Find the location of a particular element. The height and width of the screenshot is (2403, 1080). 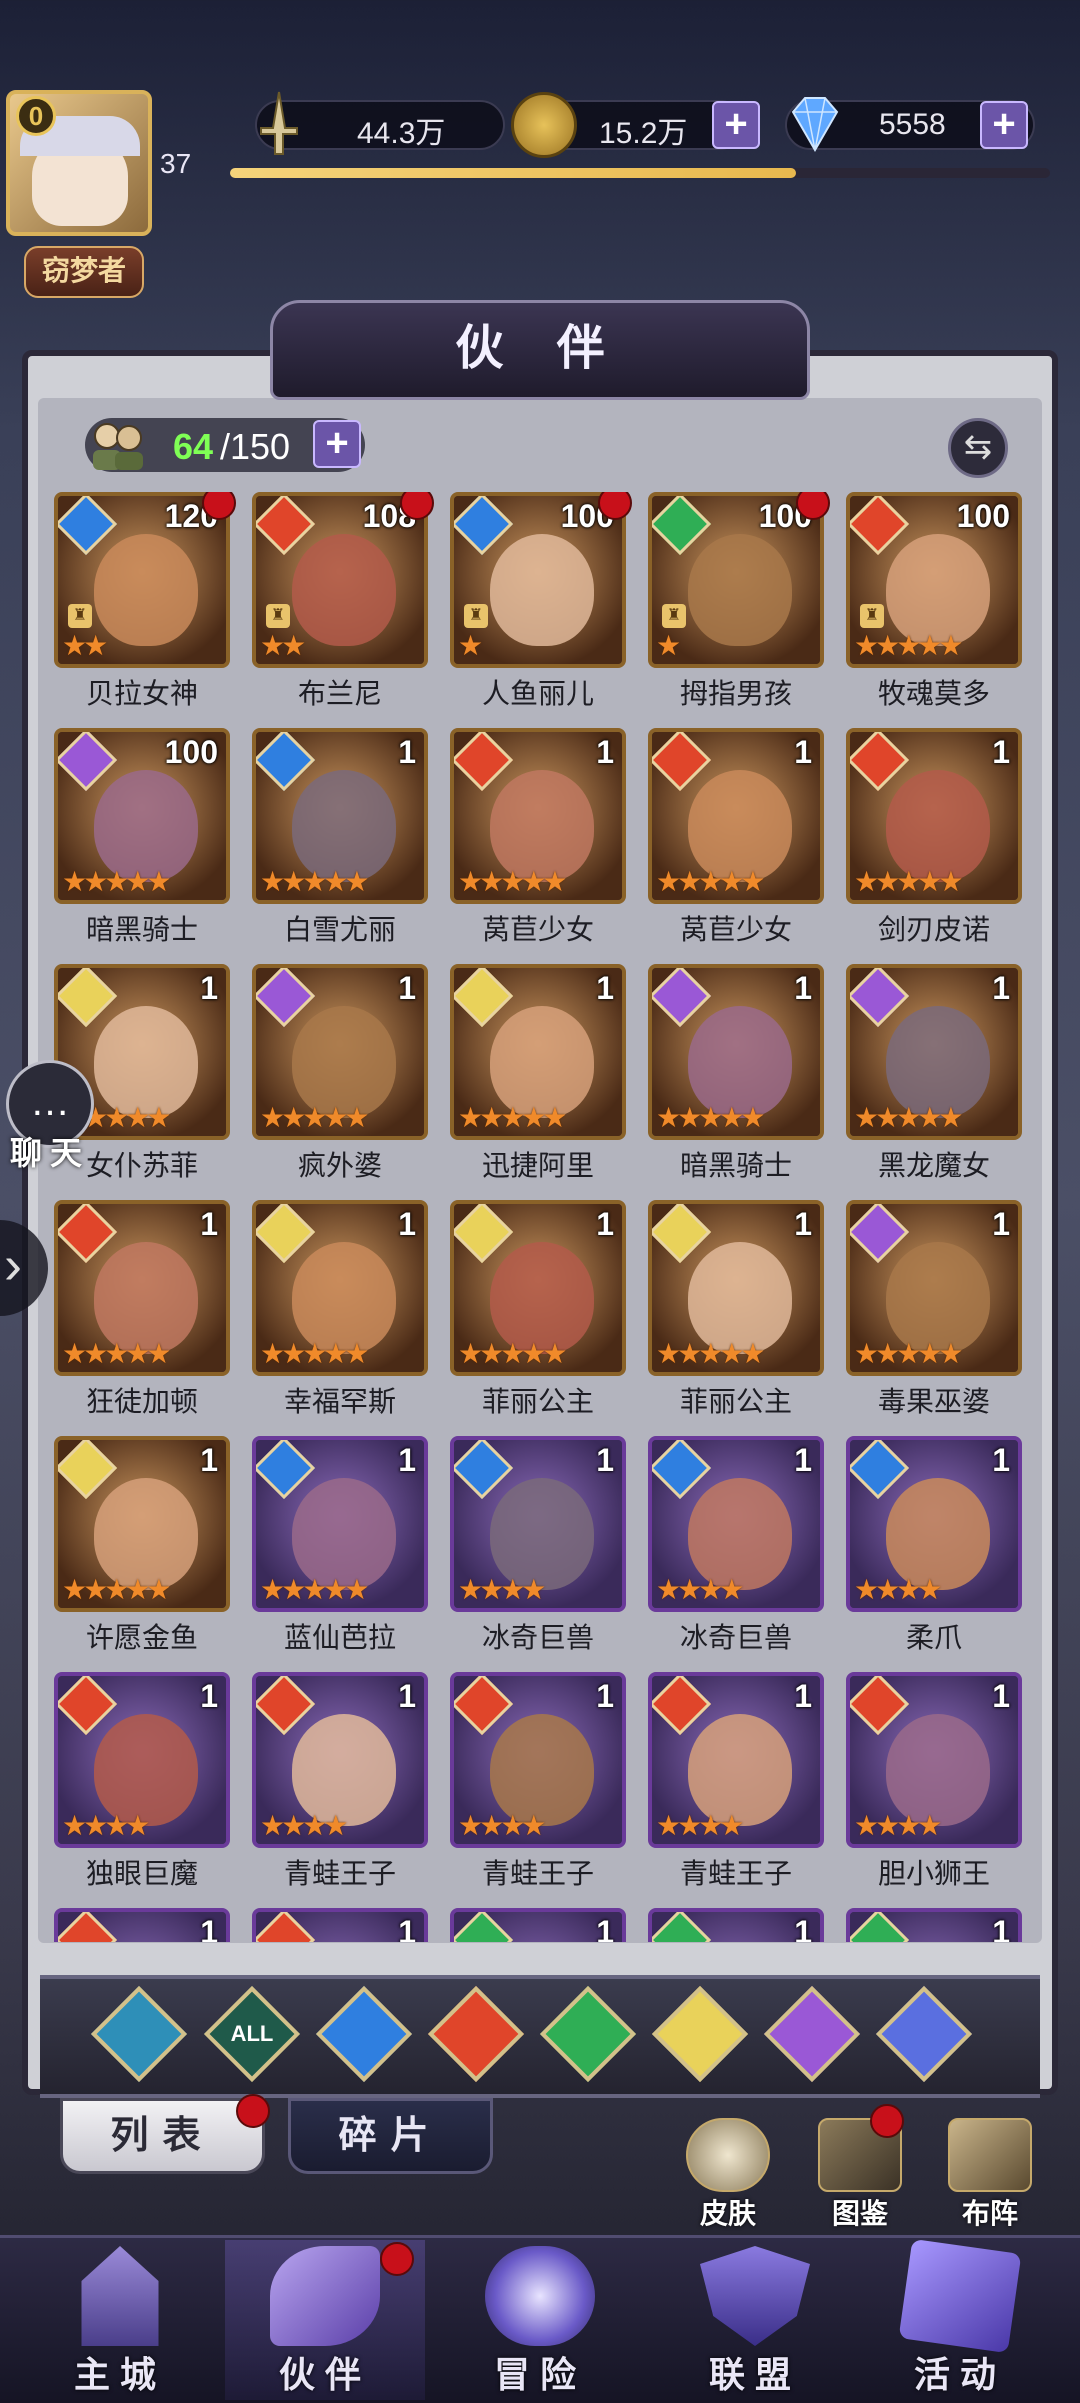

nav-home: 主城 is located at coordinates (120, 2320).